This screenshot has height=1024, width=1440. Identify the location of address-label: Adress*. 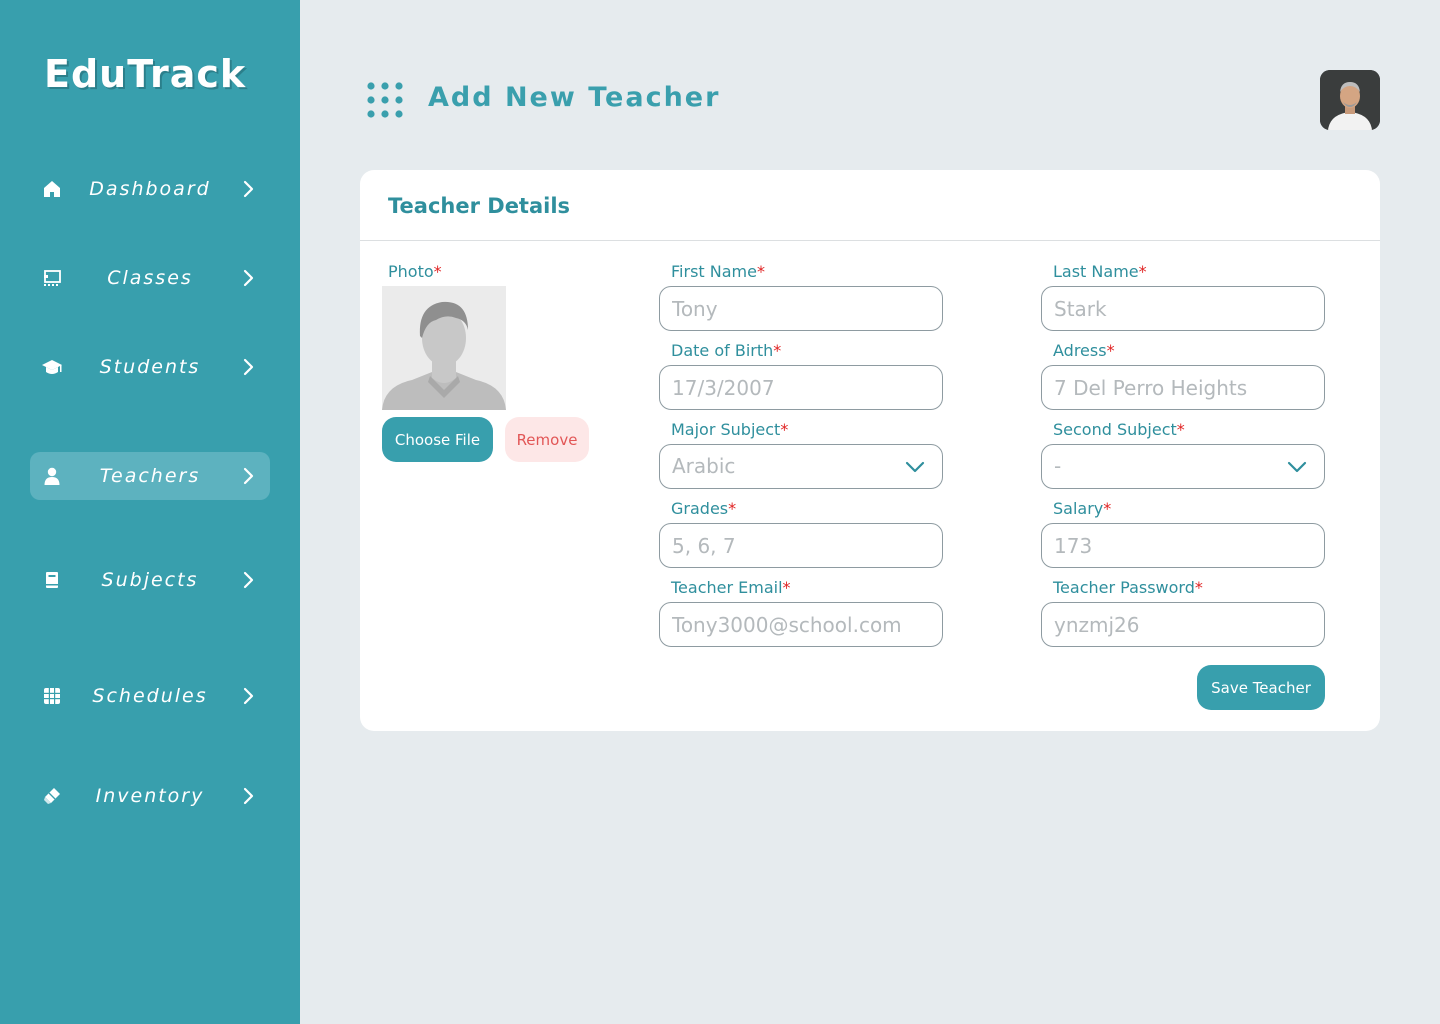
(1084, 350).